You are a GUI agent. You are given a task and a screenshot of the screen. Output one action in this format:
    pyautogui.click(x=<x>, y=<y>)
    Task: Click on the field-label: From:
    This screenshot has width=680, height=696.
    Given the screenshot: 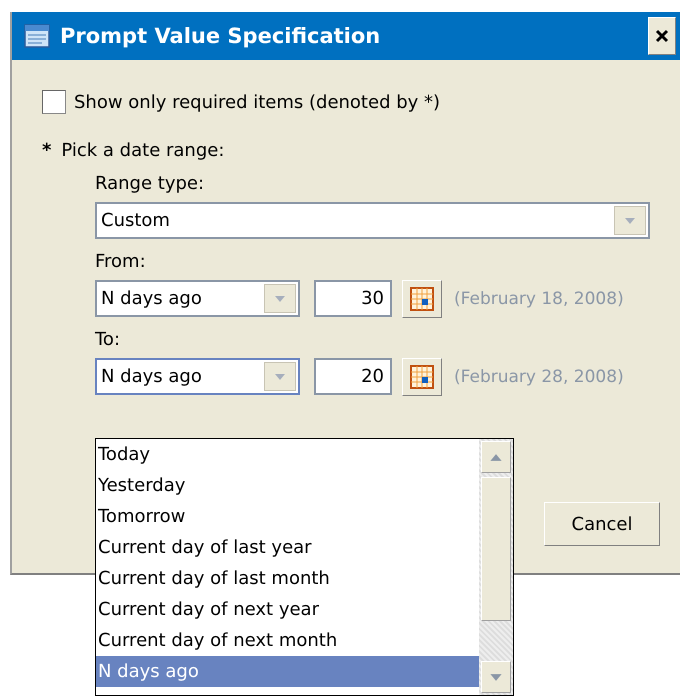 What is the action you would take?
    pyautogui.click(x=121, y=261)
    